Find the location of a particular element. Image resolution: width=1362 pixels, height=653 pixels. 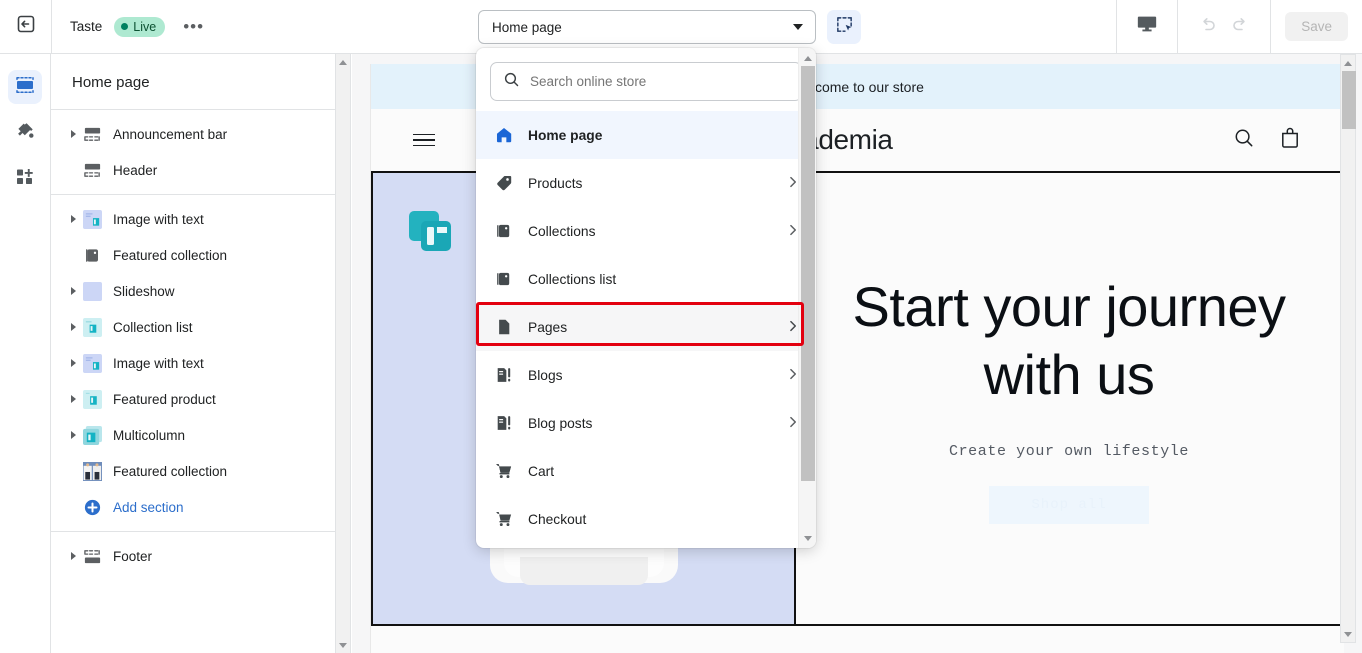

search-icon is located at coordinates (1244, 140).